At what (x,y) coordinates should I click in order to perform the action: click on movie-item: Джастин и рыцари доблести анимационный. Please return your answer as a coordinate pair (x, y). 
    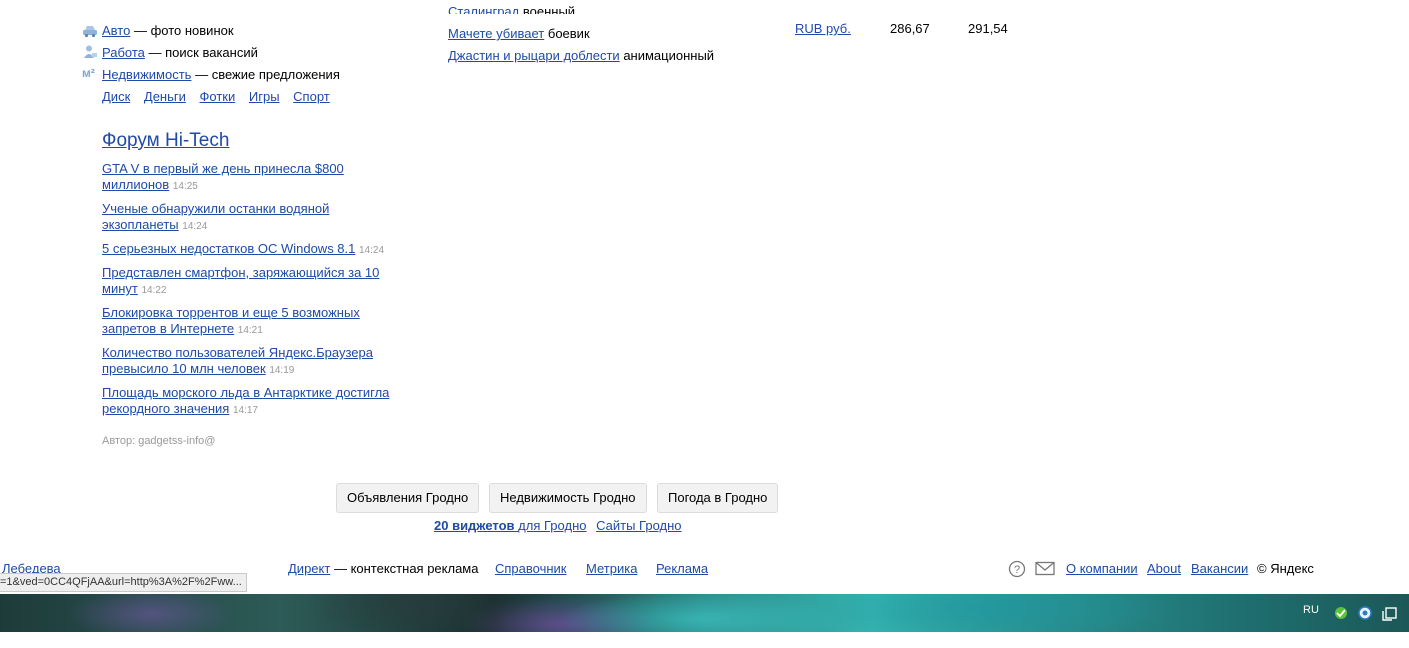
    Looking at the image, I should click on (581, 55).